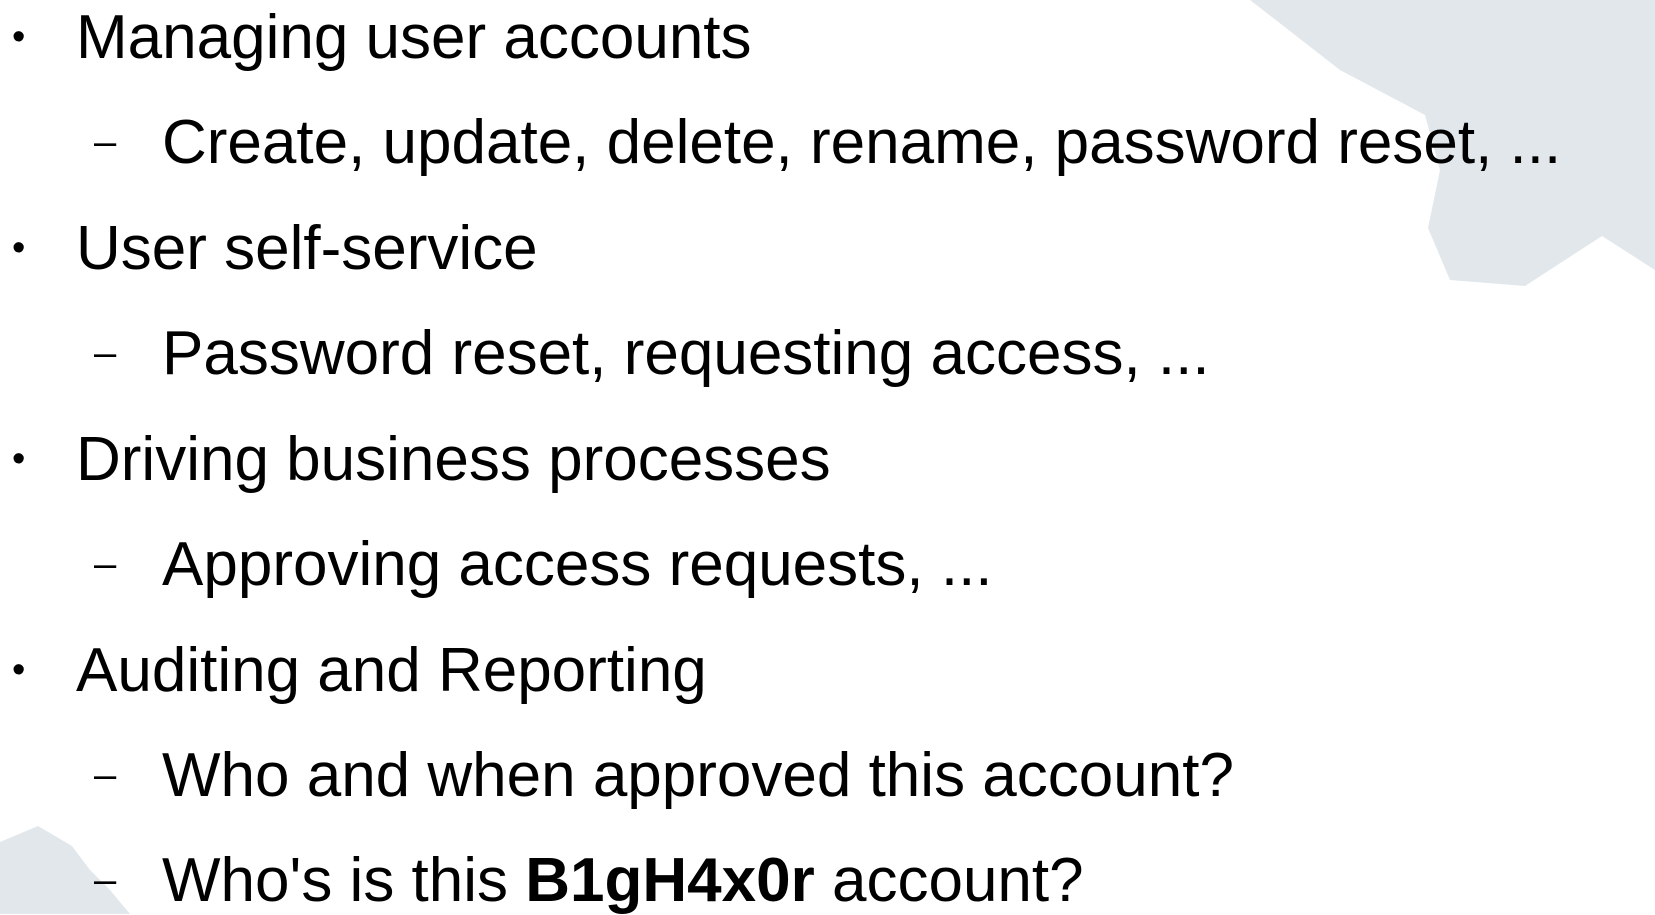 Image resolution: width=1655 pixels, height=915 pixels. What do you see at coordinates (949, 880) in the screenshot?
I see `whose-account-suffix: account?` at bounding box center [949, 880].